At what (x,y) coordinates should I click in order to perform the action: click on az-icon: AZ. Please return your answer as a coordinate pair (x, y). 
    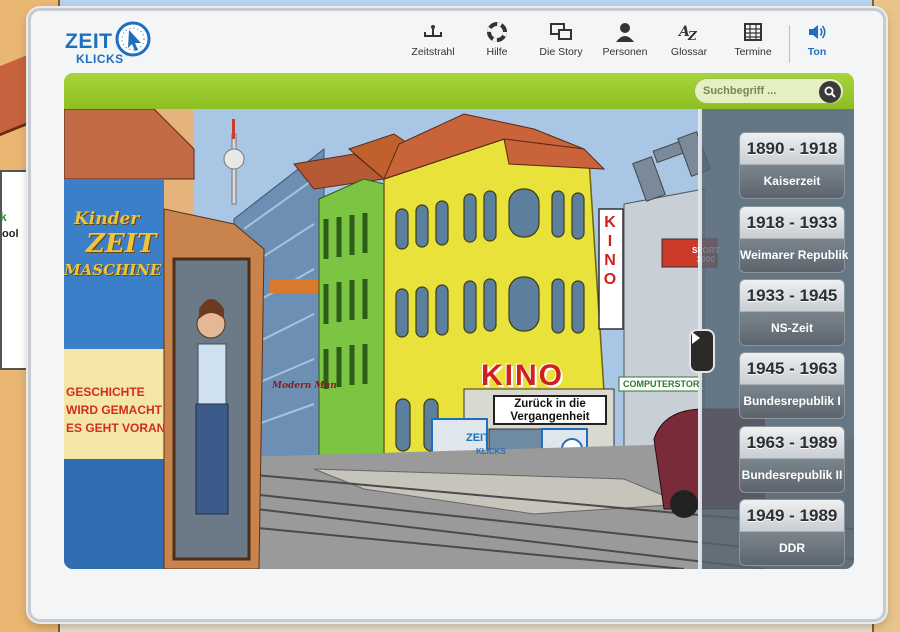
    Looking at the image, I should click on (689, 32).